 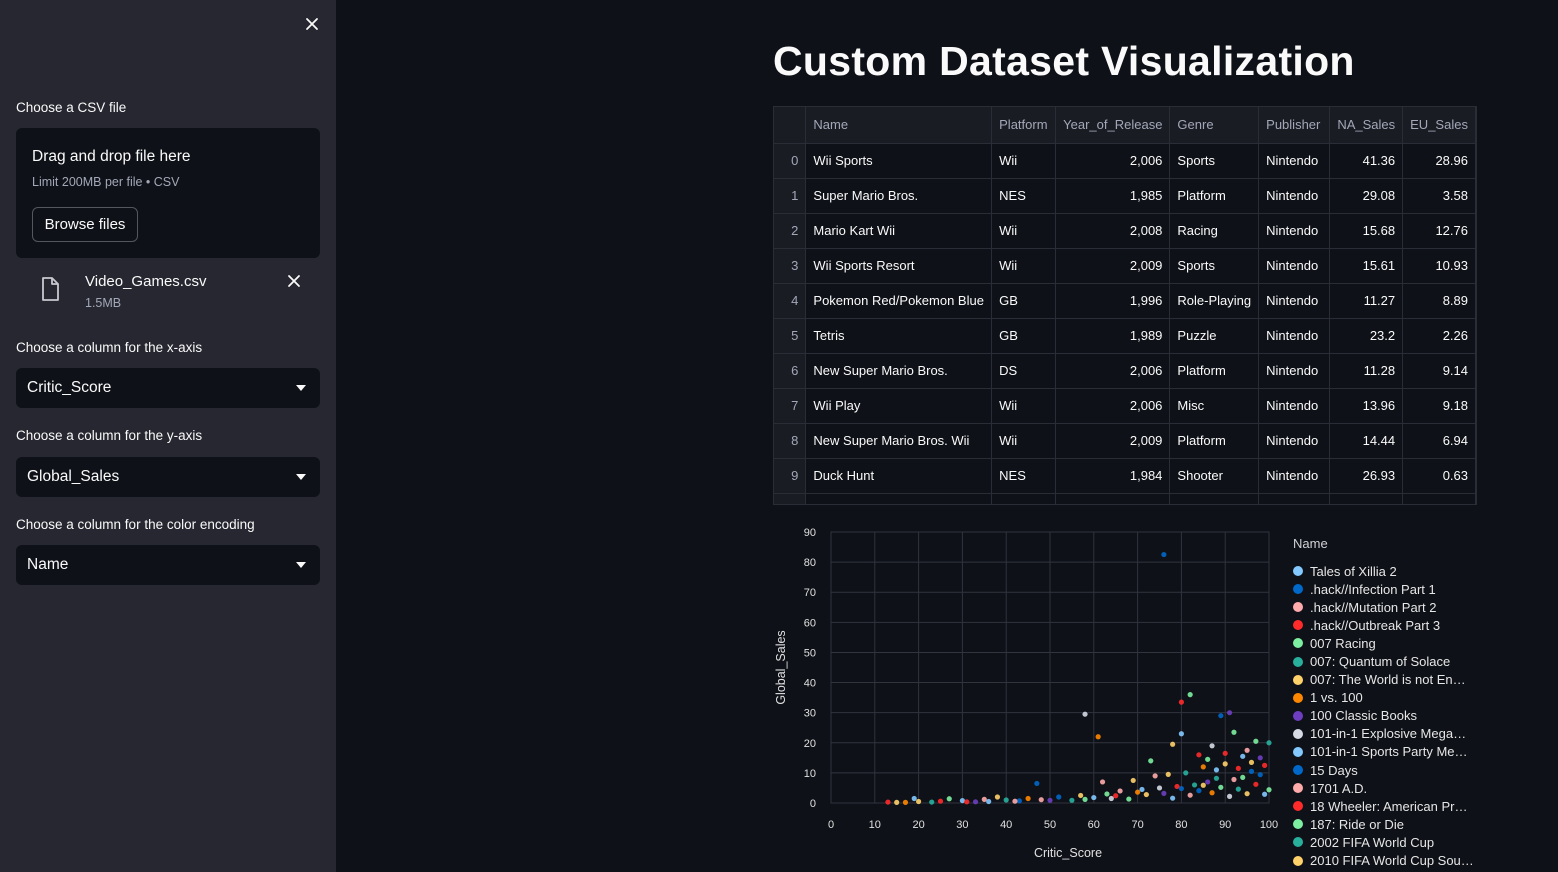 What do you see at coordinates (790, 161) in the screenshot?
I see `row-index: 0` at bounding box center [790, 161].